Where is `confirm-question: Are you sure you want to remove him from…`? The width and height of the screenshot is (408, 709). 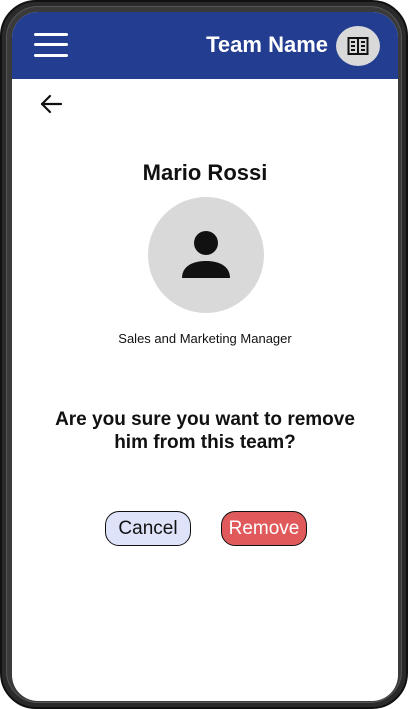 confirm-question: Are you sure you want to remove him from… is located at coordinates (205, 431).